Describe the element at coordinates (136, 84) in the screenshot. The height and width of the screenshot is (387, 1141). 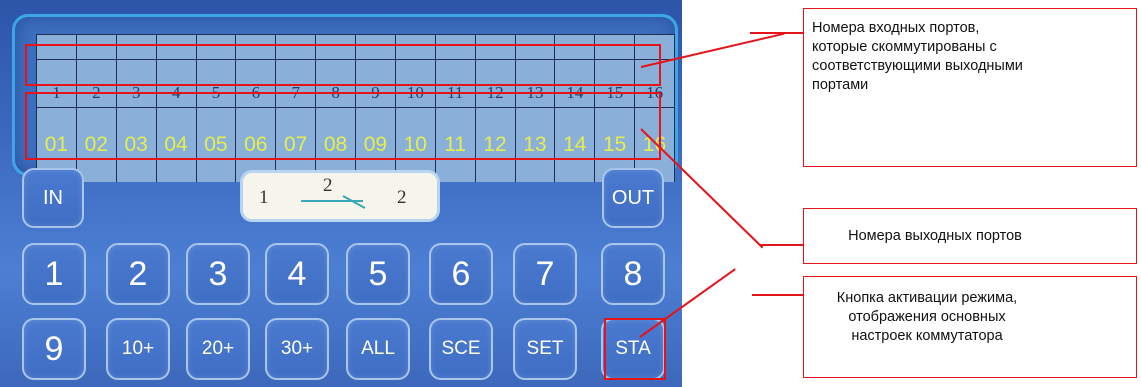
I see `input-port-cell: 3` at that location.